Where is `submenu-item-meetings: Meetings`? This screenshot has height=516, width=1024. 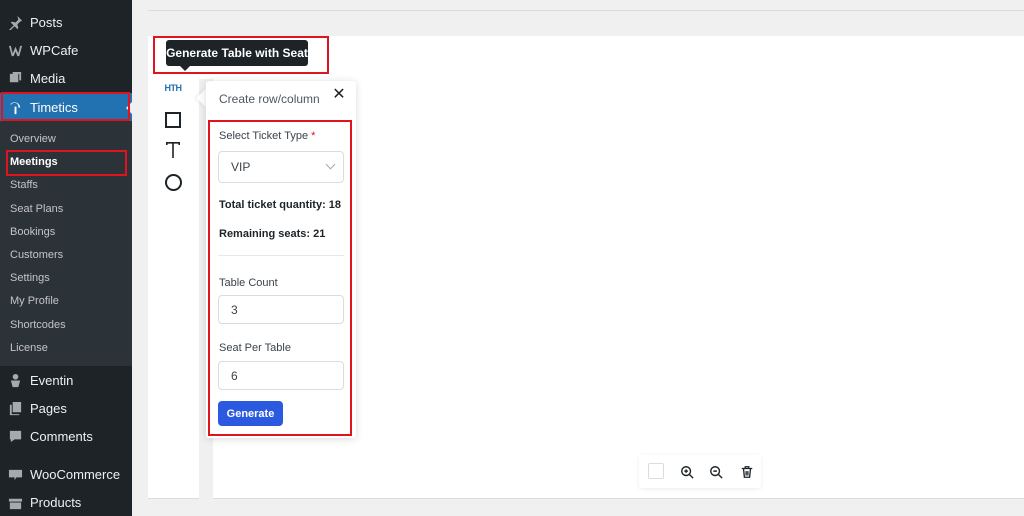 submenu-item-meetings: Meetings is located at coordinates (34, 162).